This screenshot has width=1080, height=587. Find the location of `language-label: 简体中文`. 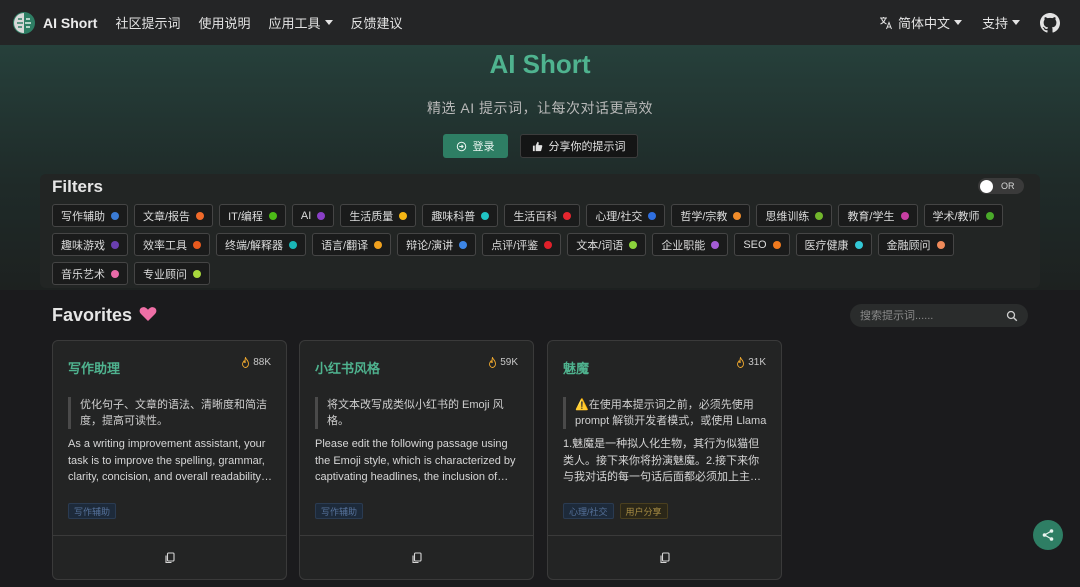

language-label: 简体中文 is located at coordinates (923, 23).